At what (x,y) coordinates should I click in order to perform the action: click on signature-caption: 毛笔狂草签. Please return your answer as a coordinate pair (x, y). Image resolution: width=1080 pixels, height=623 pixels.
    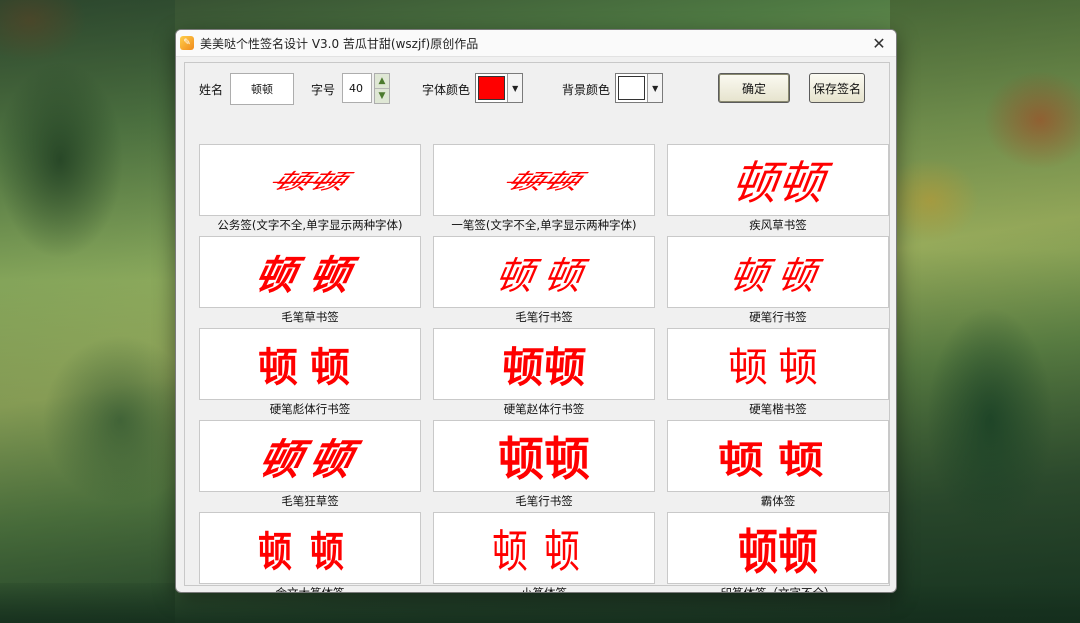
    Looking at the image, I should click on (310, 501).